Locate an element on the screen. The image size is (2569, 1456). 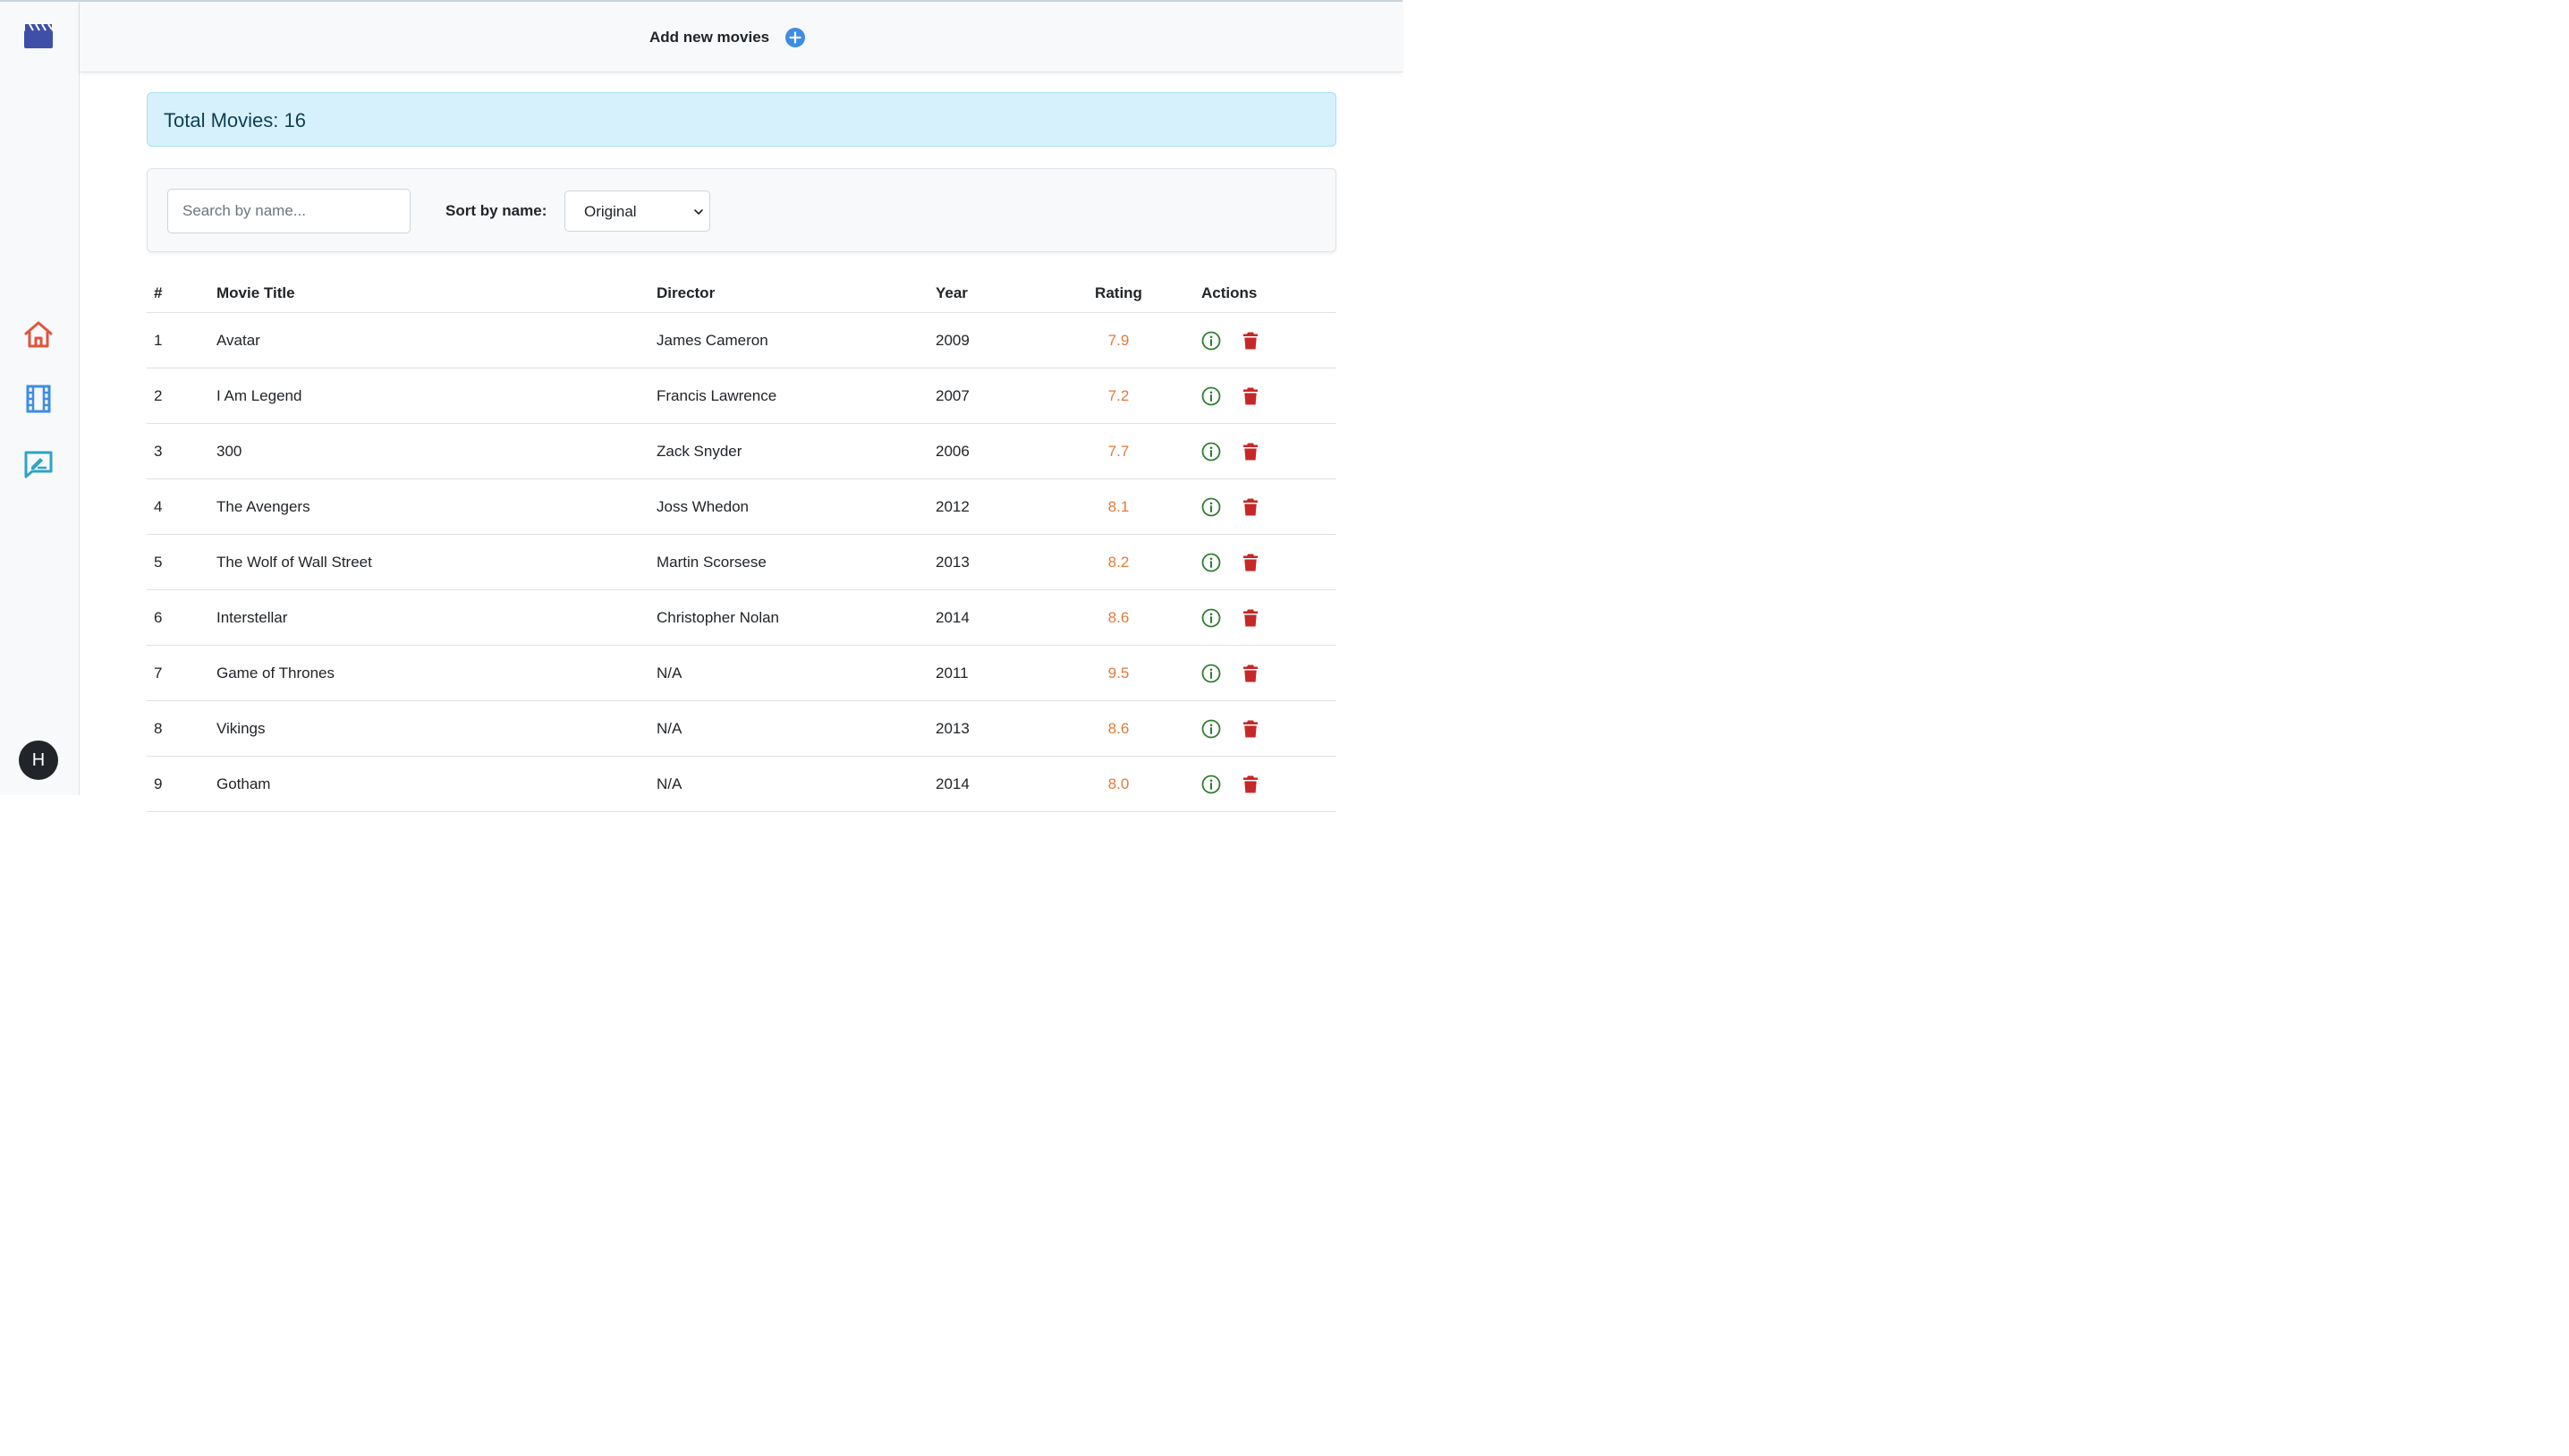
movie-title: Avatar is located at coordinates (437, 340).